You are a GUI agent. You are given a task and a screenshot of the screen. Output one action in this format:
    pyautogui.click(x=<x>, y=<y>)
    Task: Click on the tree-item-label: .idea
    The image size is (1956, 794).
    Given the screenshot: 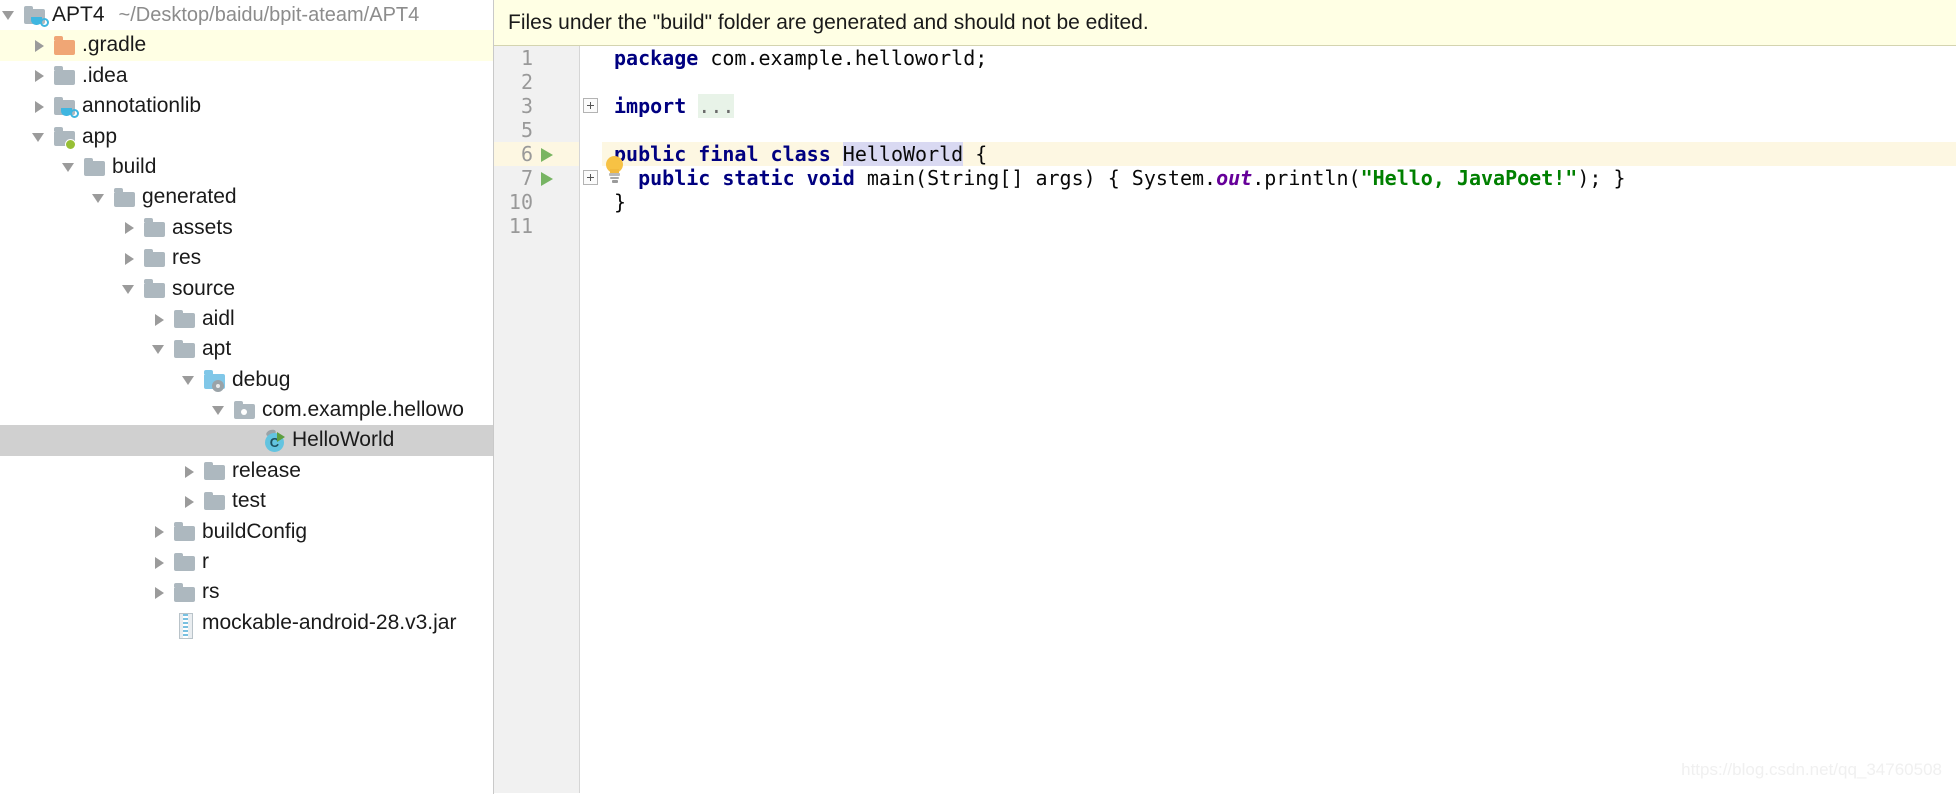 What is the action you would take?
    pyautogui.click(x=105, y=75)
    